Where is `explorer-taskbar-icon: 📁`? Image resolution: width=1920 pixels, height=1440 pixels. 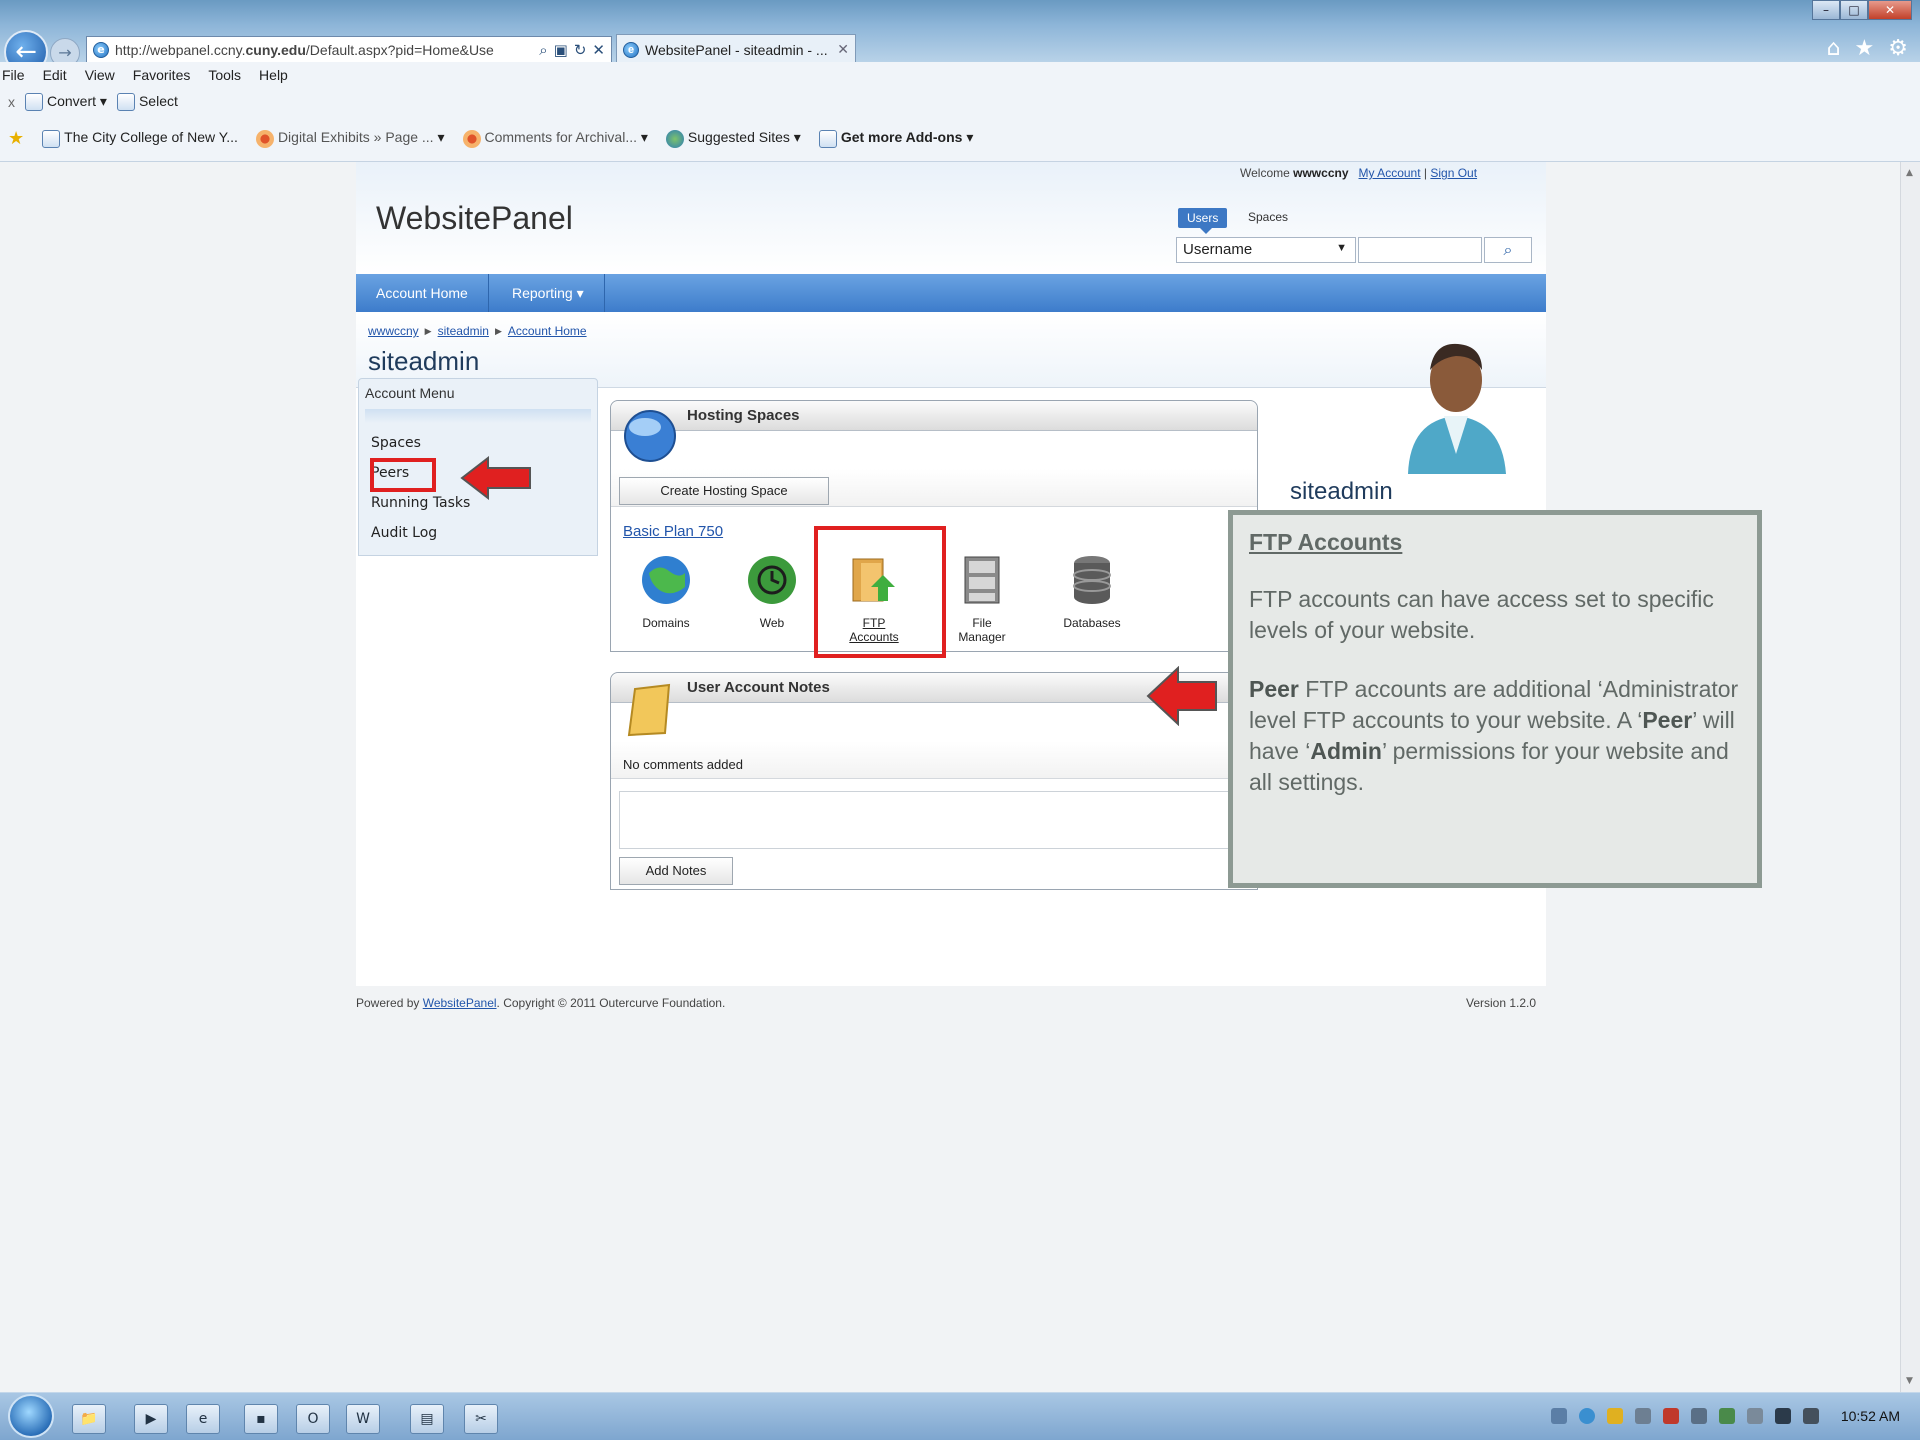 explorer-taskbar-icon: 📁 is located at coordinates (89, 1419).